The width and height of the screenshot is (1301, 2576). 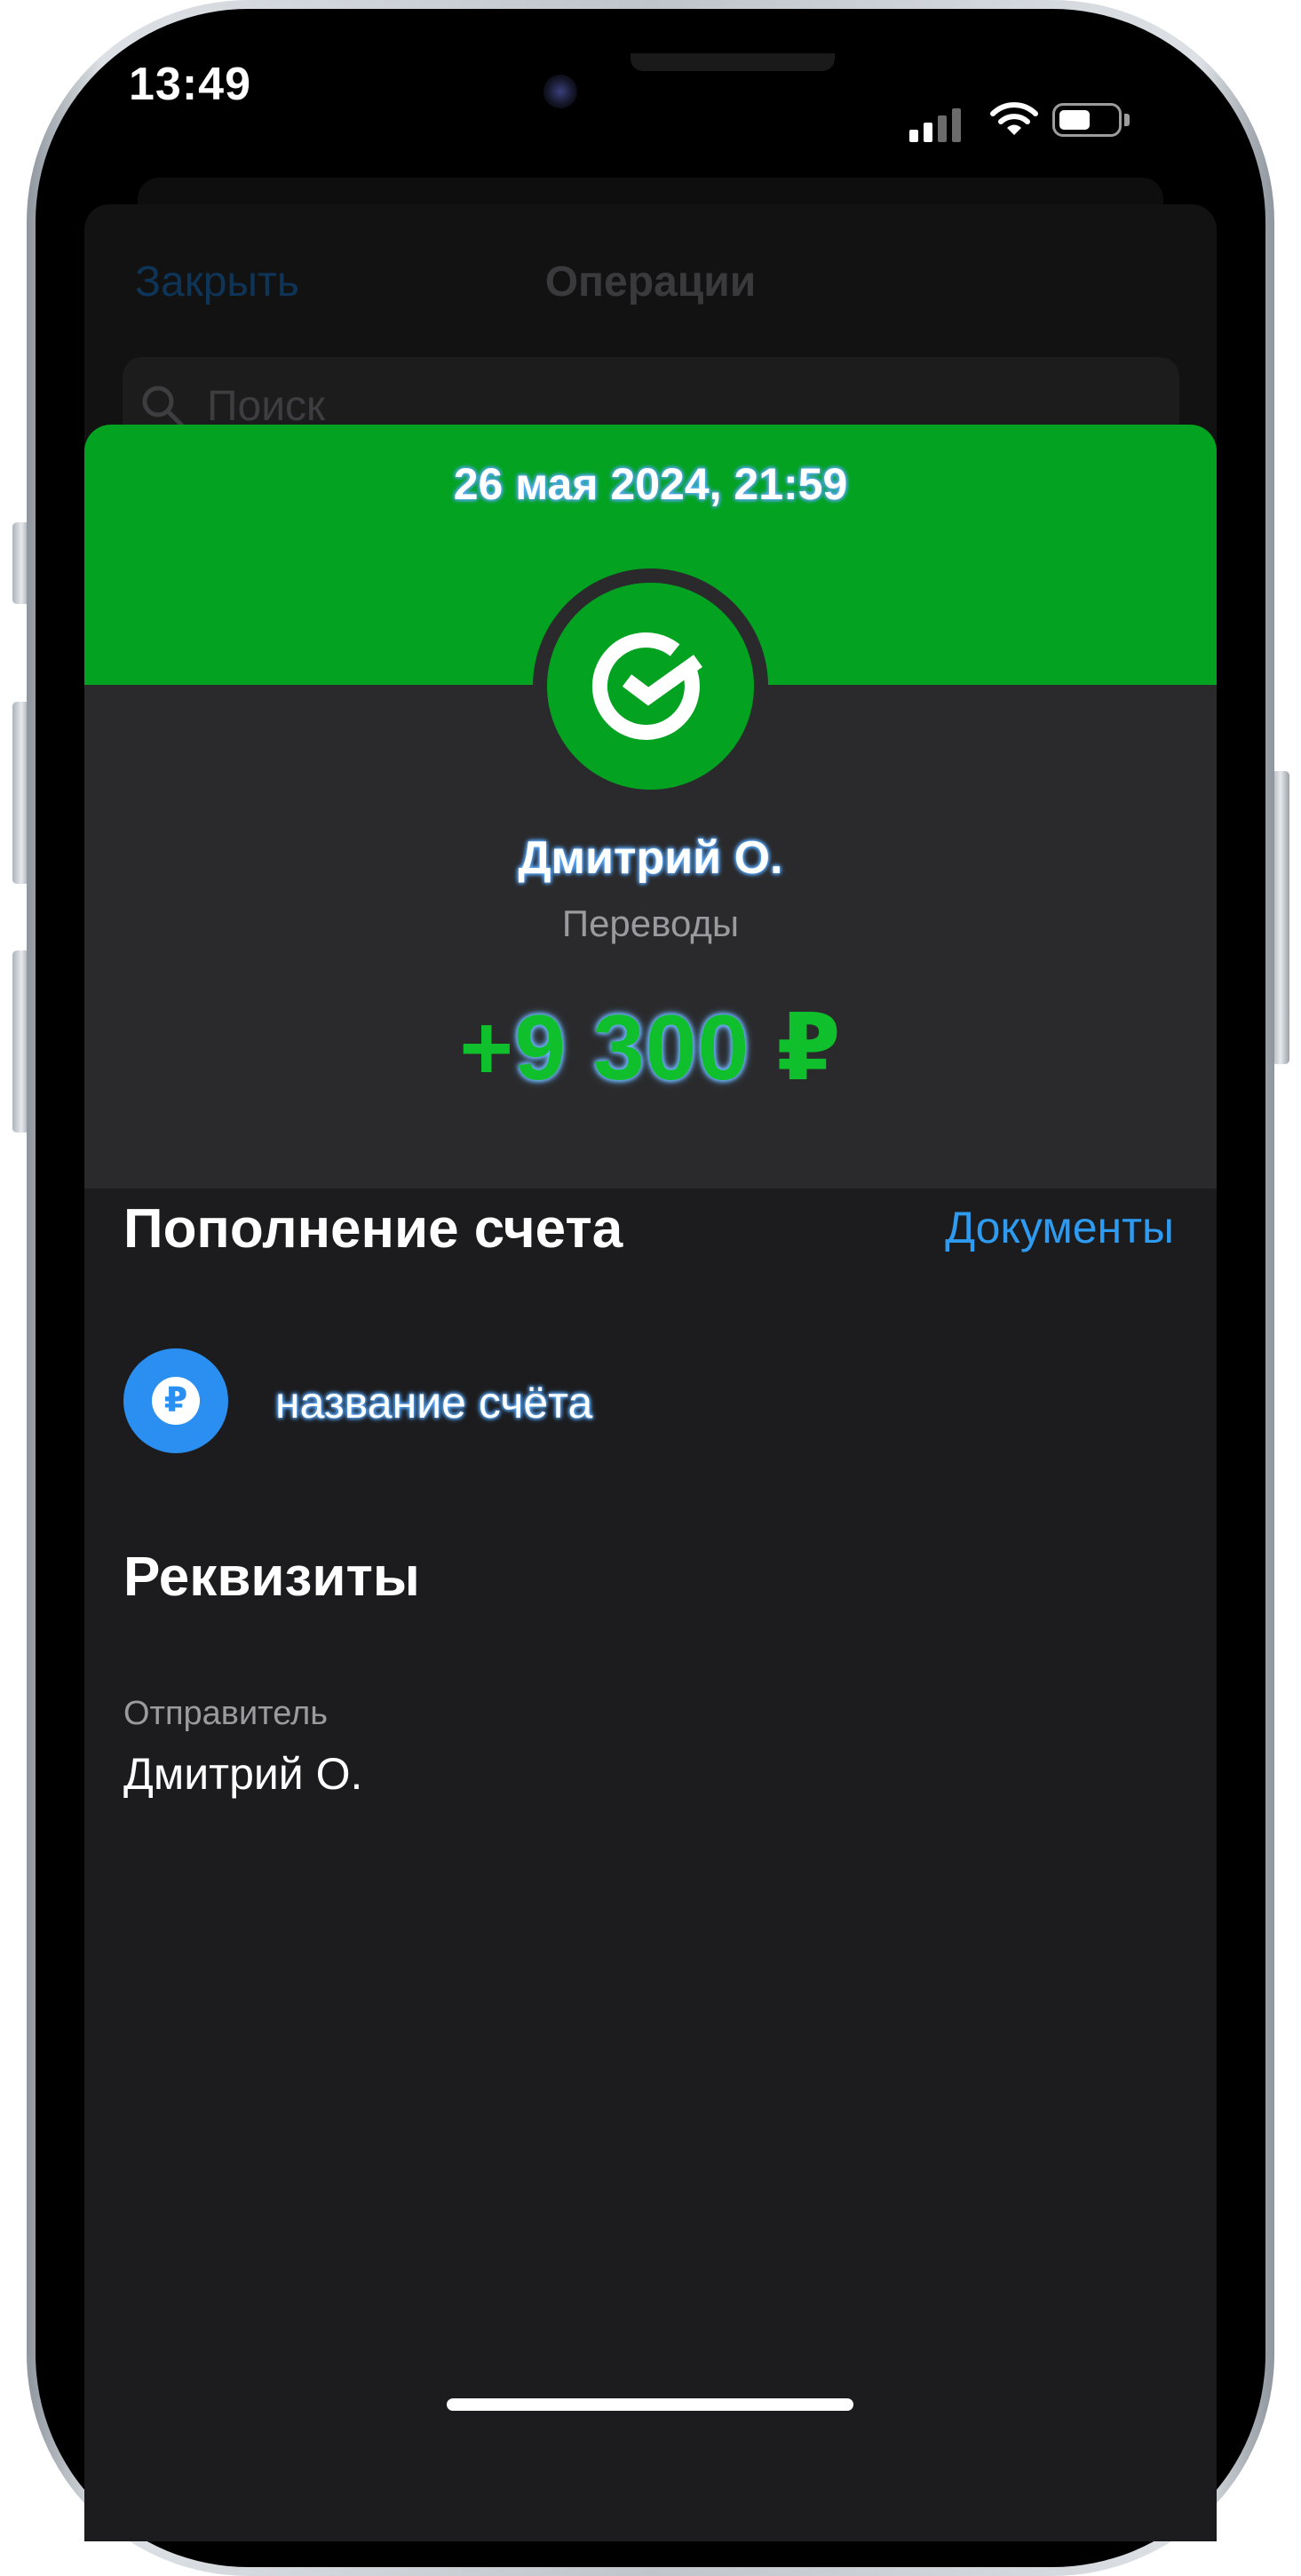 What do you see at coordinates (632, 1048) in the screenshot?
I see `amount-value: 9 300` at bounding box center [632, 1048].